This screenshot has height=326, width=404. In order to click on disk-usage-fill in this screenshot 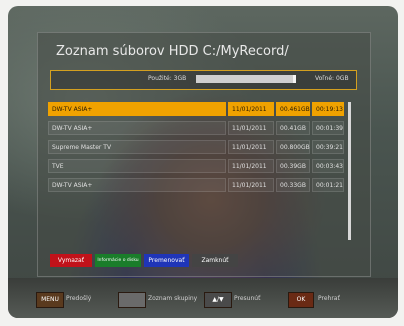, I will do `click(244, 79)`.